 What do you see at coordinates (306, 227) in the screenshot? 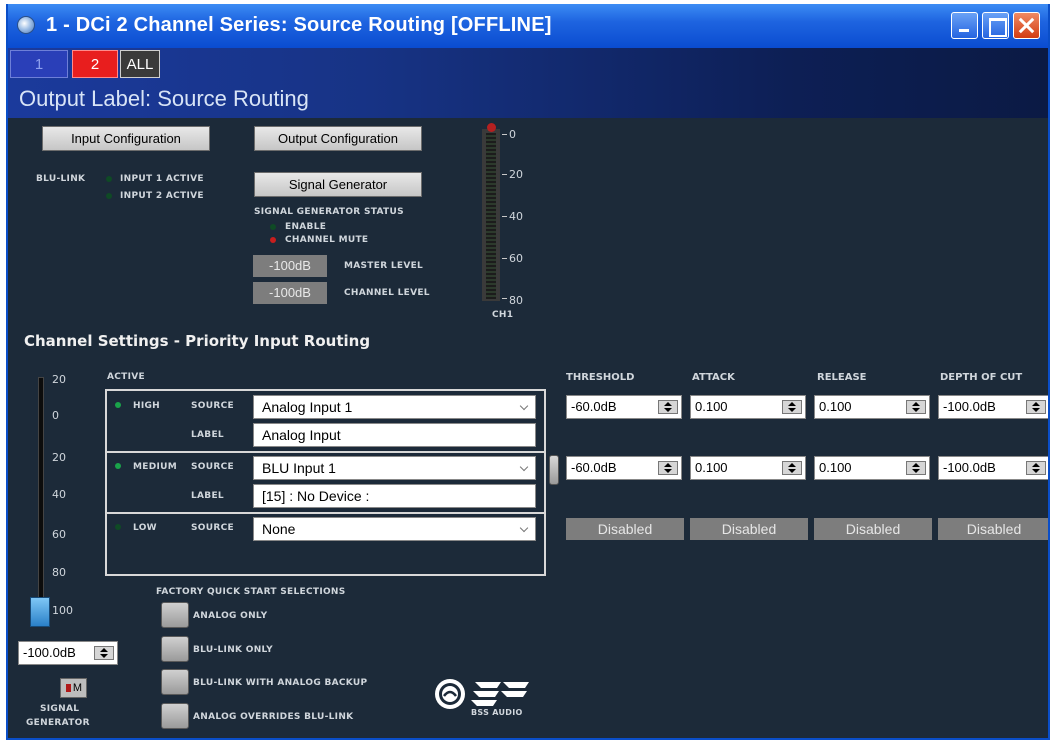
I see `enable-label: ENABLE` at bounding box center [306, 227].